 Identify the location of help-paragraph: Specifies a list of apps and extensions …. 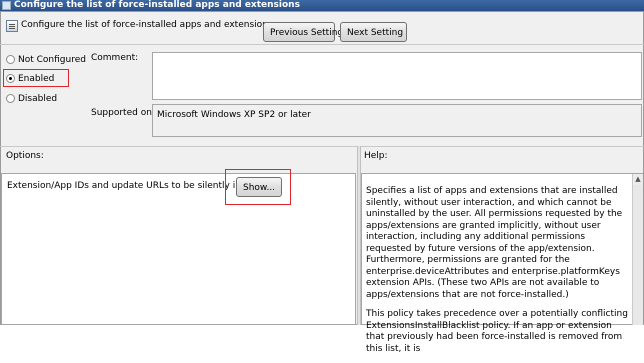
(494, 243).